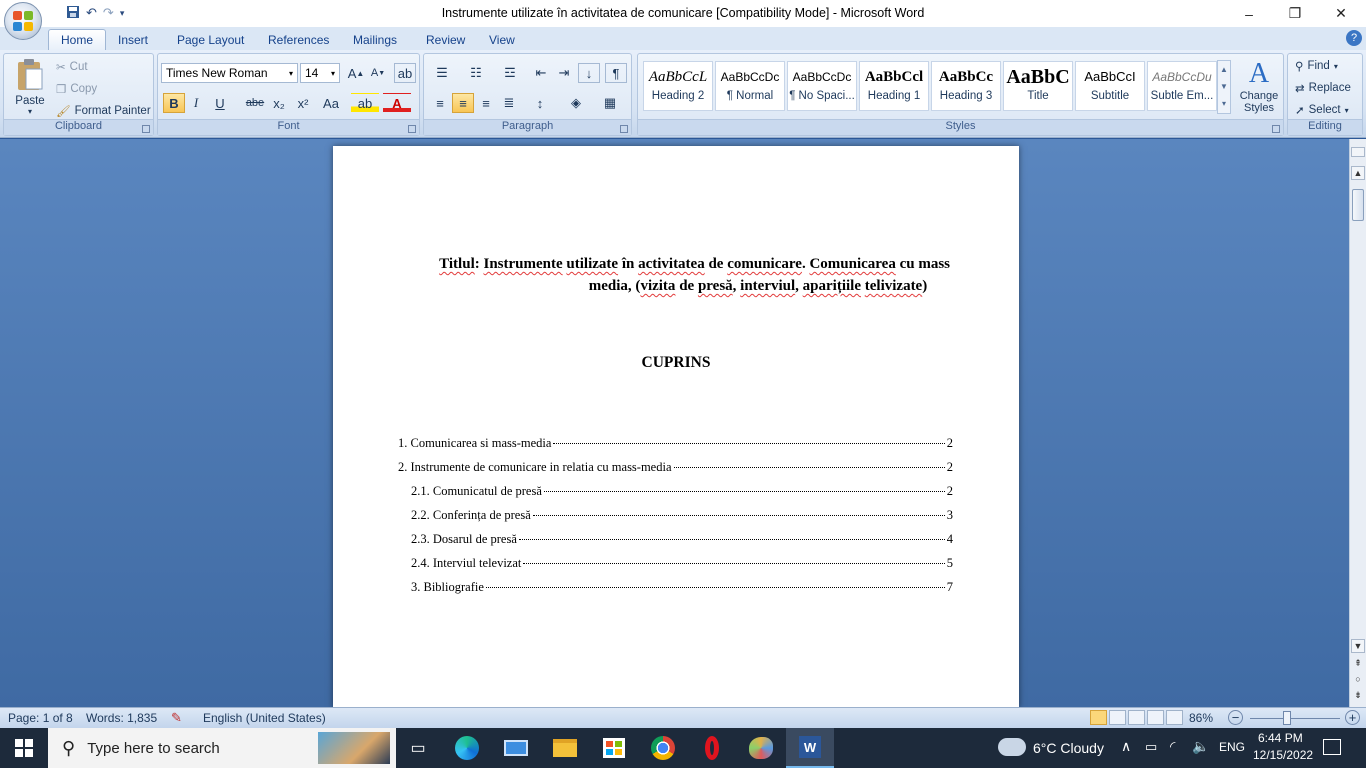 Image resolution: width=1366 pixels, height=768 pixels. Describe the element at coordinates (375, 39) in the screenshot. I see `tab-mailings: Mailings` at that location.